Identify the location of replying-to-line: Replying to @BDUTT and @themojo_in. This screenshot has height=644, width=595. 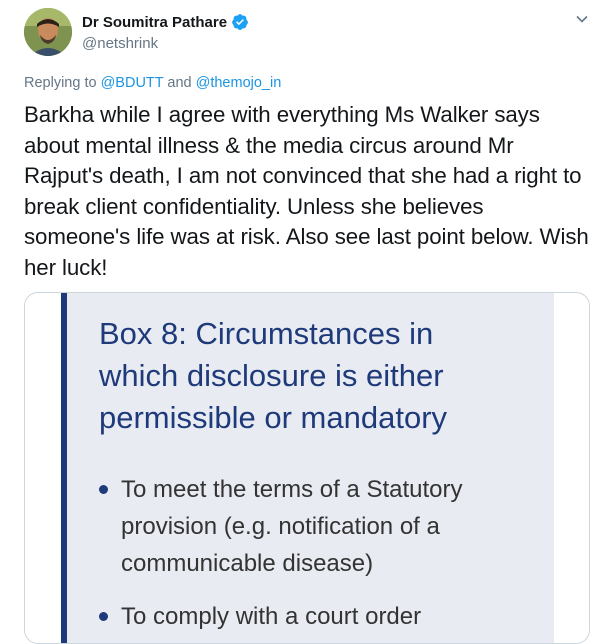
(152, 83).